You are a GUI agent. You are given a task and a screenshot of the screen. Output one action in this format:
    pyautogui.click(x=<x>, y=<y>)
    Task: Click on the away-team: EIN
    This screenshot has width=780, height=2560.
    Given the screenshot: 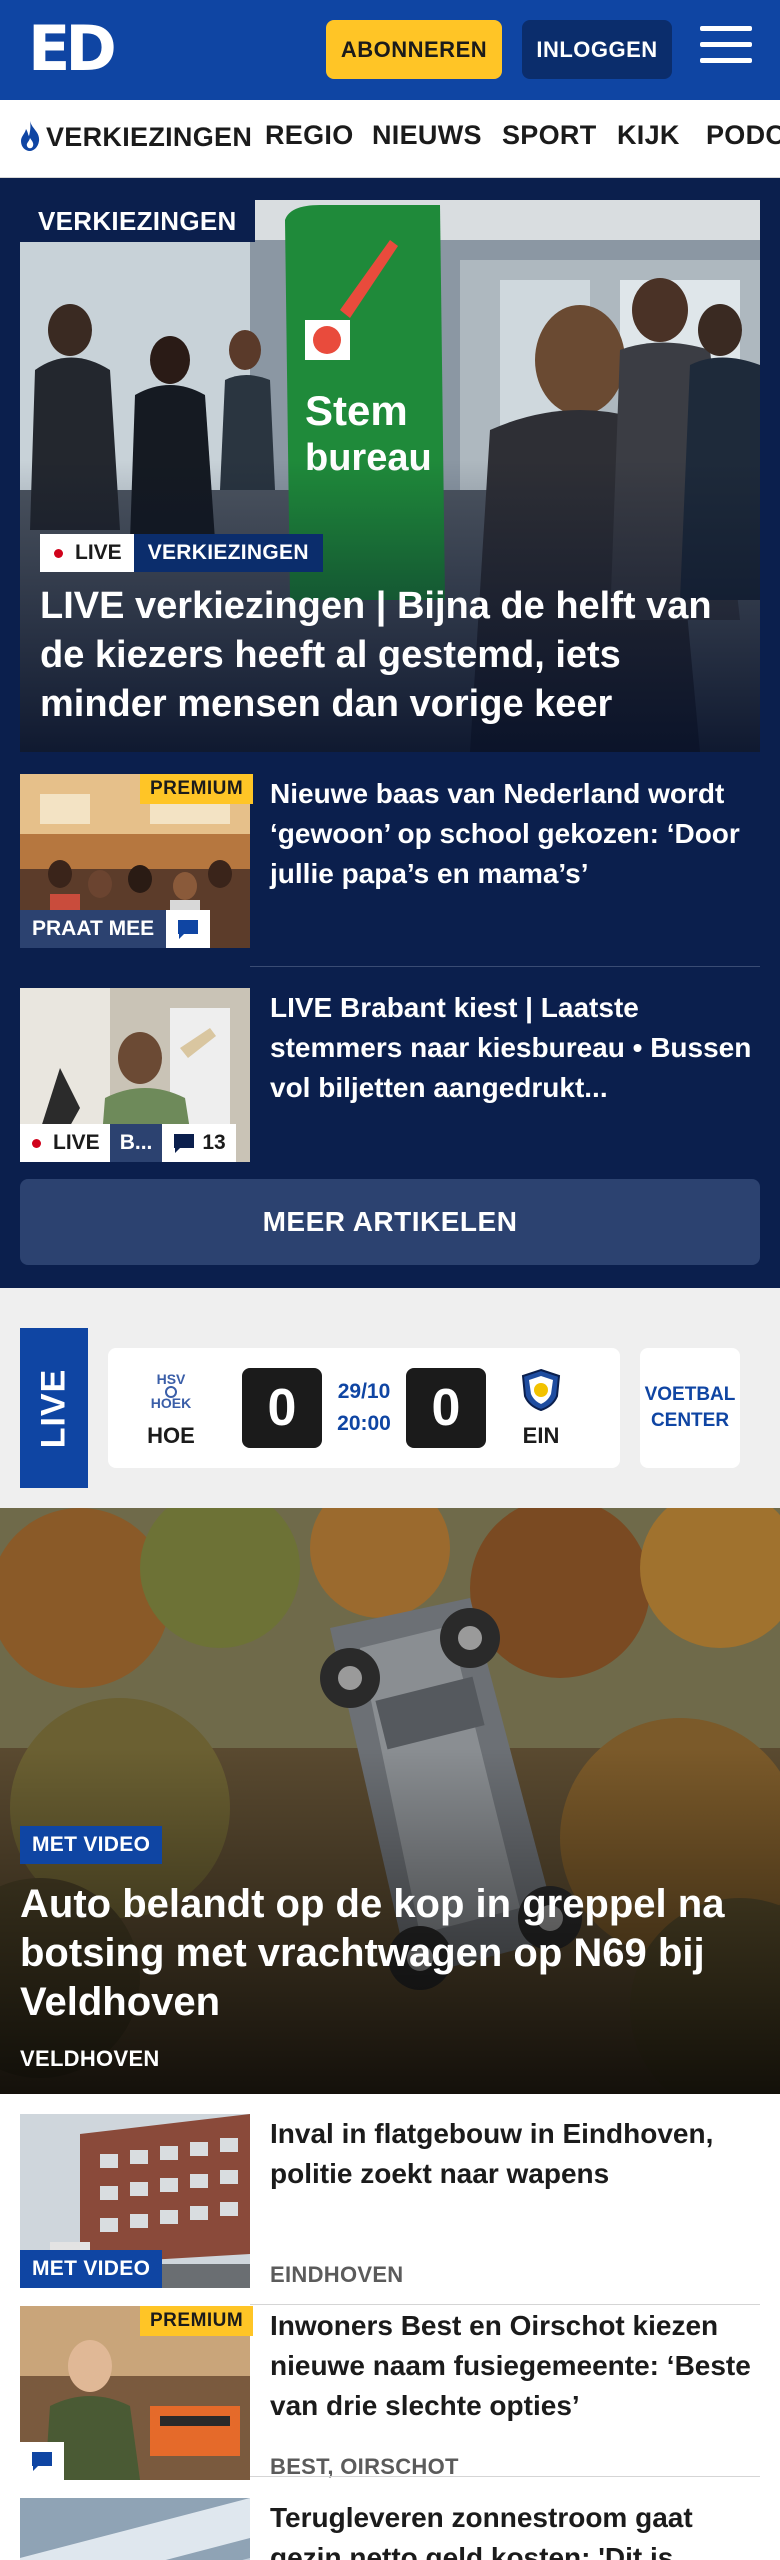 What is the action you would take?
    pyautogui.click(x=541, y=1408)
    